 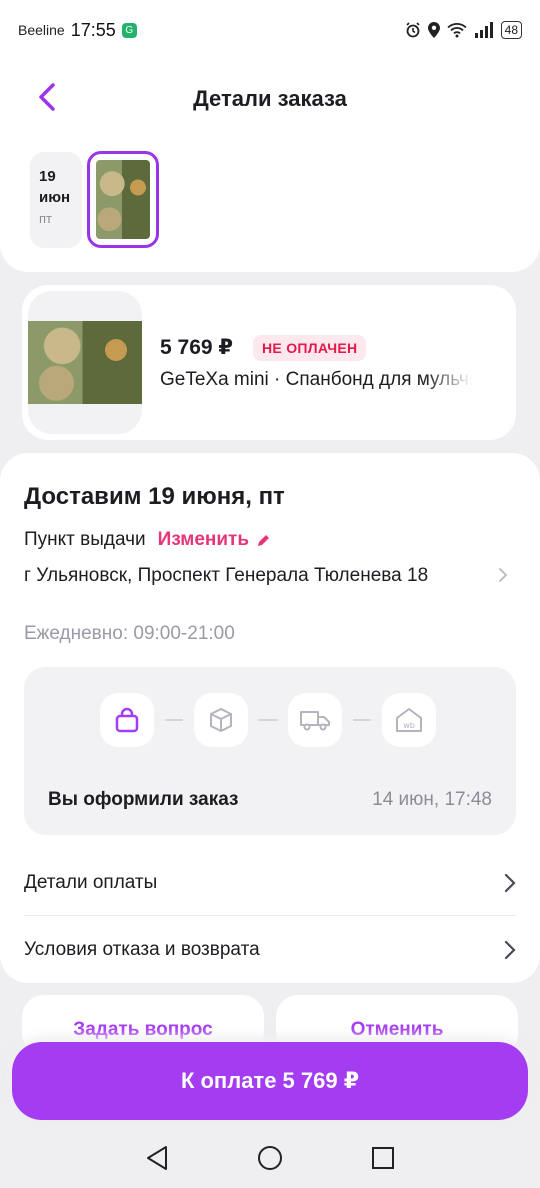 I want to click on product-image-frame, so click(x=85, y=362).